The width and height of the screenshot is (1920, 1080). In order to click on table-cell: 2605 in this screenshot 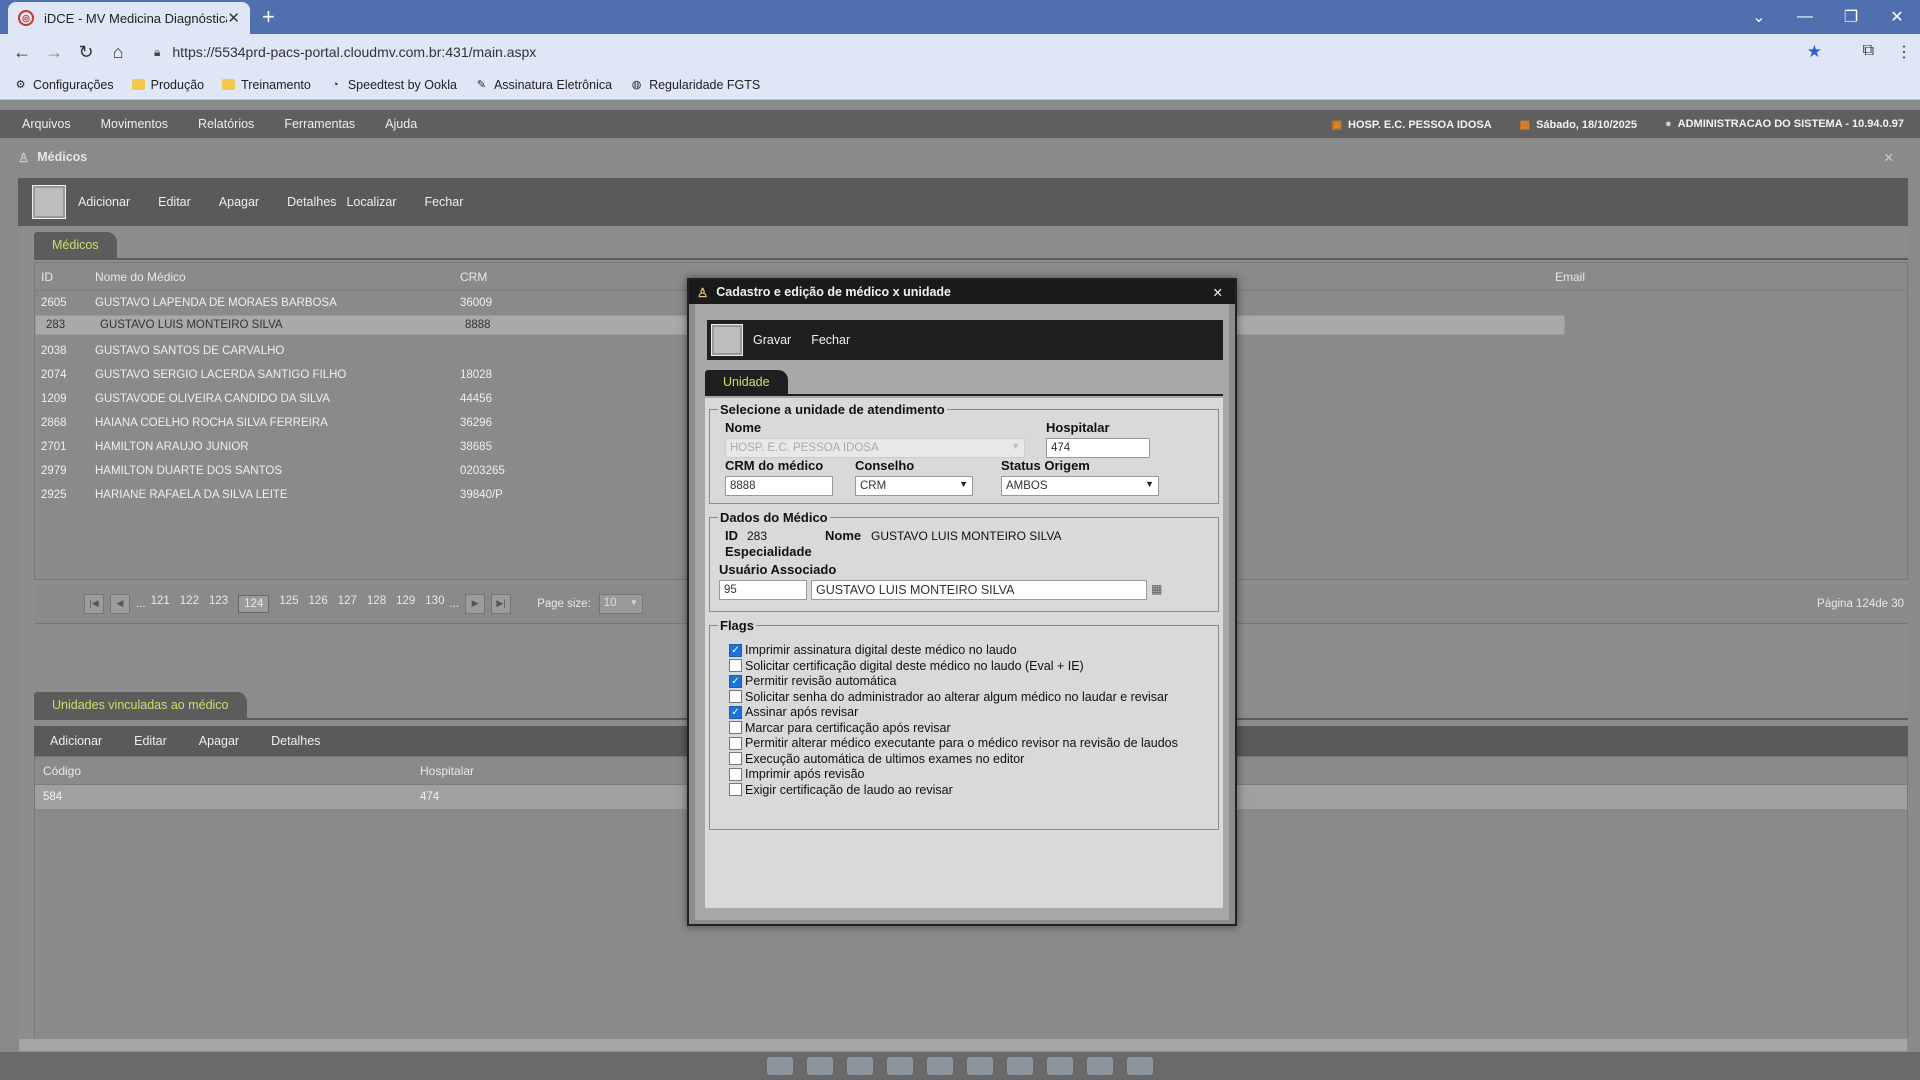, I will do `click(54, 303)`.